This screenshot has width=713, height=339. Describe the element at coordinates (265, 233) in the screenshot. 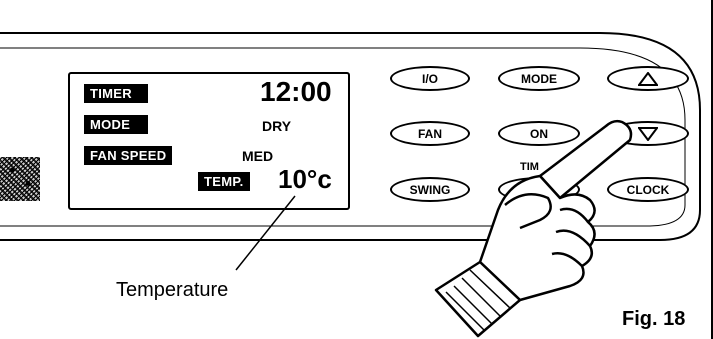

I see `temperature-leader-line` at that location.